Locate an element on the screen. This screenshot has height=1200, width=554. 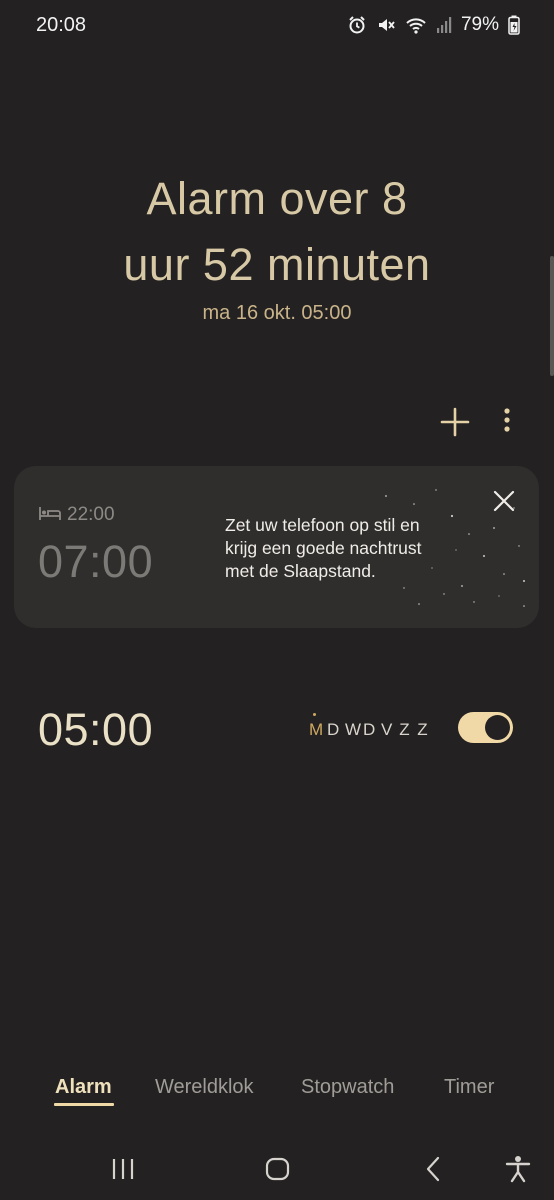
day-sunday: Z is located at coordinates (422, 729).